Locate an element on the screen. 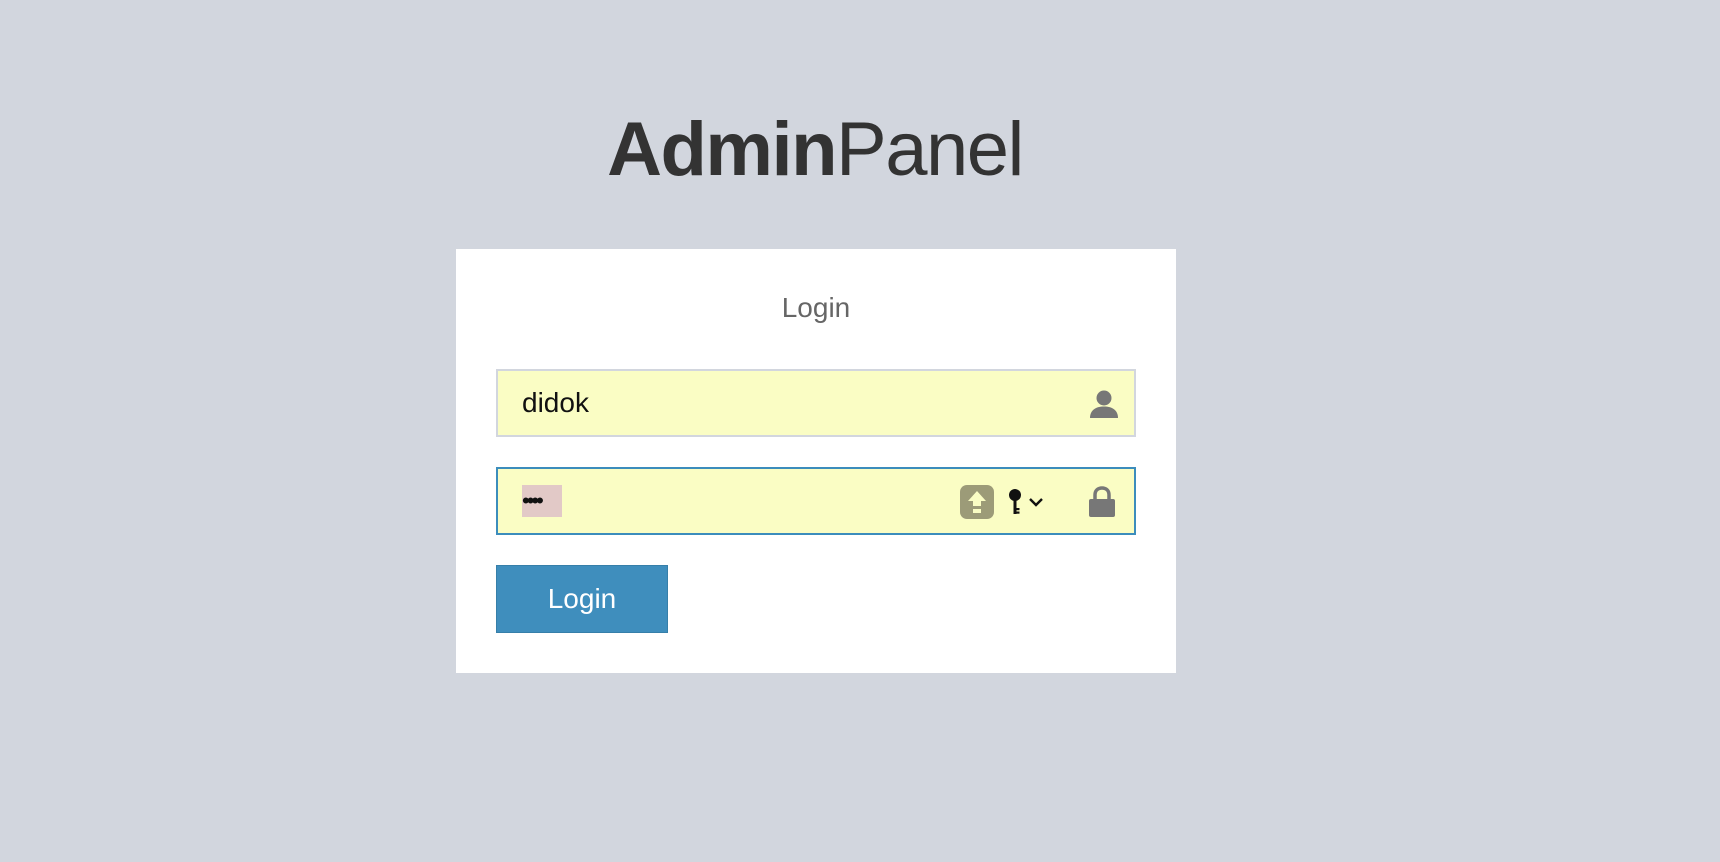  username-field: didok is located at coordinates (816, 403).